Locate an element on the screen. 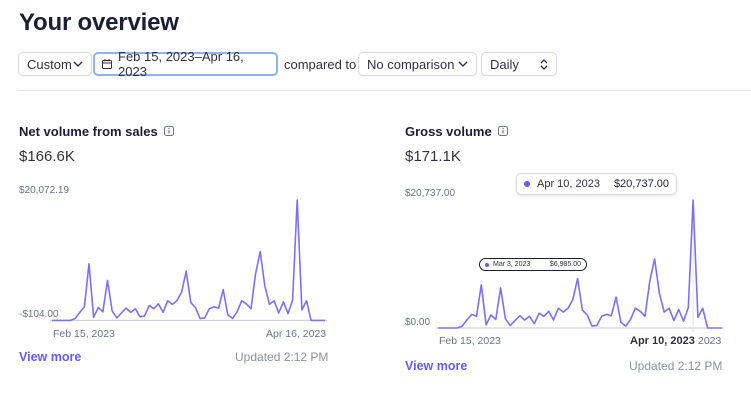 The width and height of the screenshot is (751, 418). tooltip-date: Apr 10, 2023 is located at coordinates (568, 184).